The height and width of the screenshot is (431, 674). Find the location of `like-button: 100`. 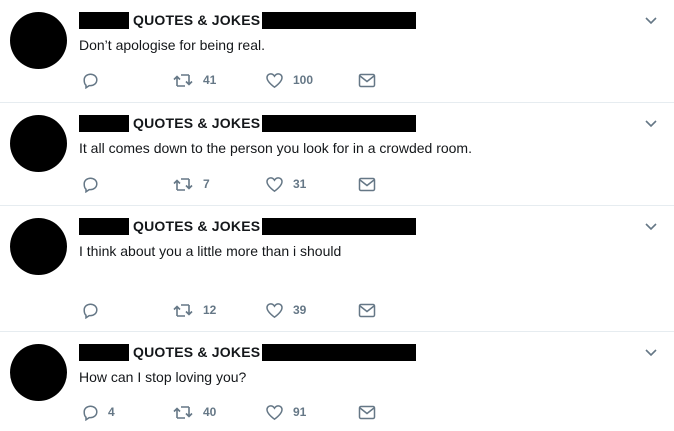

like-button: 100 is located at coordinates (289, 80).